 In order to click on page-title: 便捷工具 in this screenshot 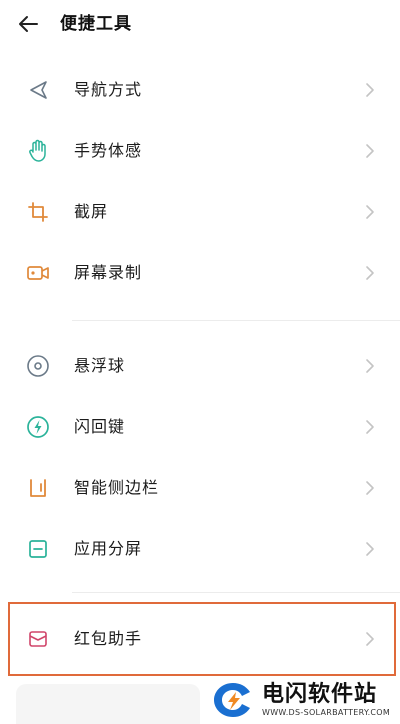, I will do `click(96, 24)`.